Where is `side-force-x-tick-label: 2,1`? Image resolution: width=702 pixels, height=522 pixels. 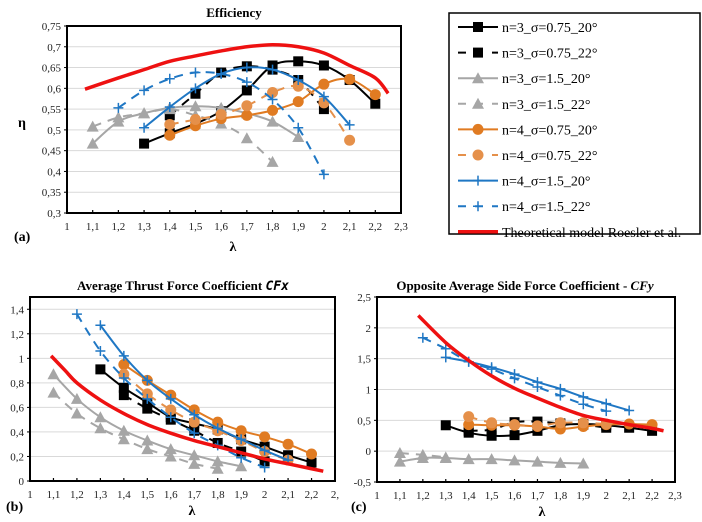 side-force-x-tick-label: 2,1 is located at coordinates (629, 496).